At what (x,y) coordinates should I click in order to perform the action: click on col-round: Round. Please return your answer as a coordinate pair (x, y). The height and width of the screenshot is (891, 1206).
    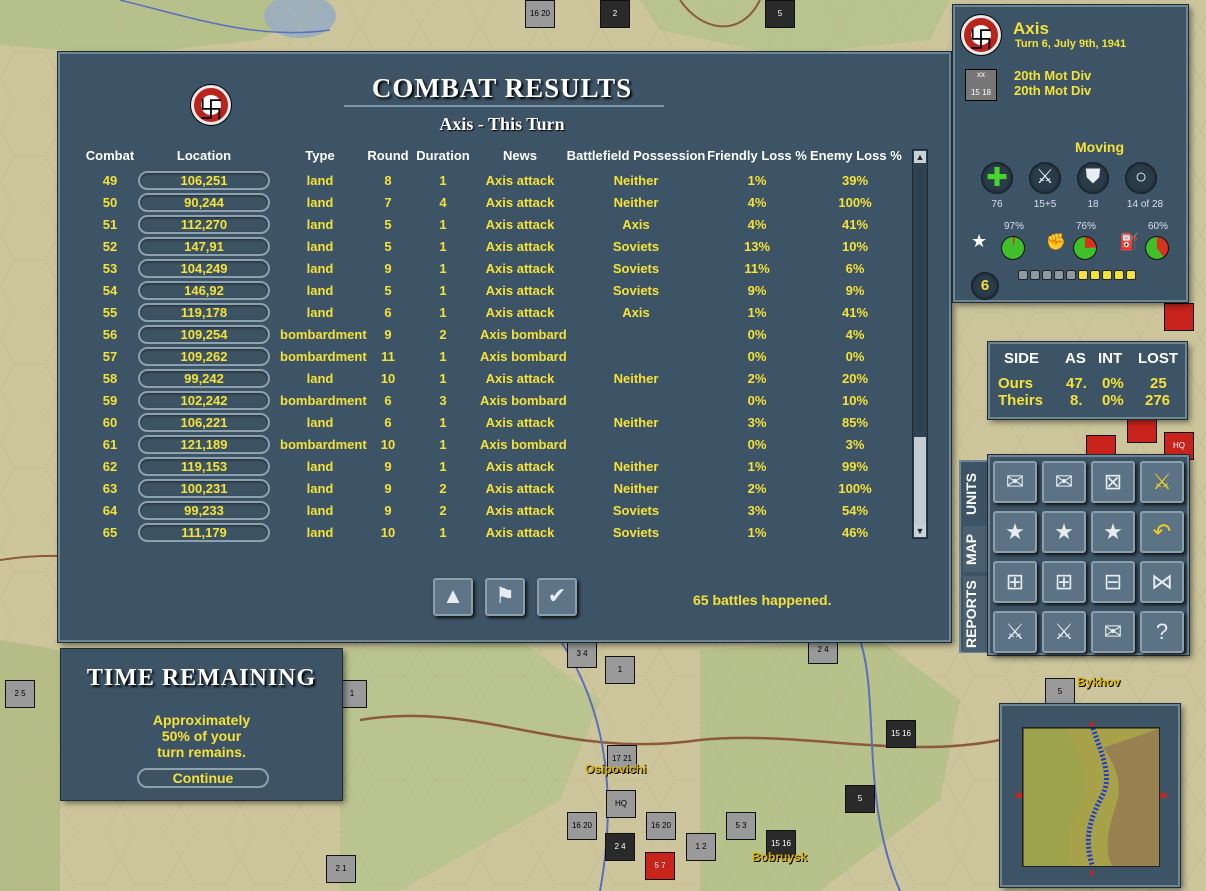
    Looking at the image, I should click on (388, 155).